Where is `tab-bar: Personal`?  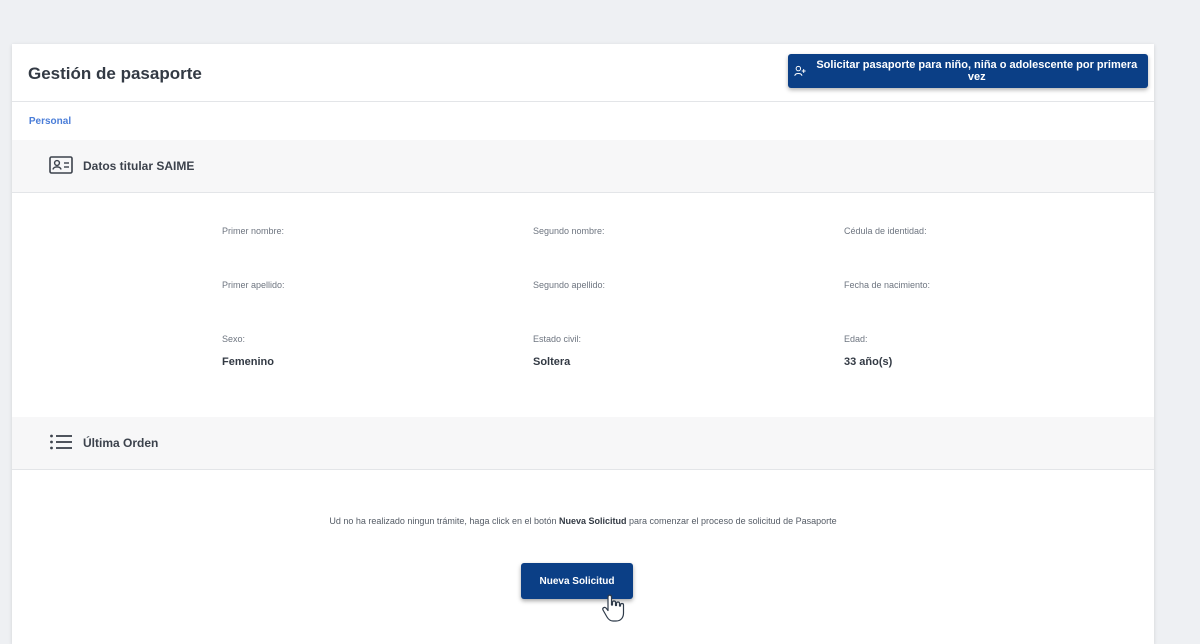
tab-bar: Personal is located at coordinates (583, 122).